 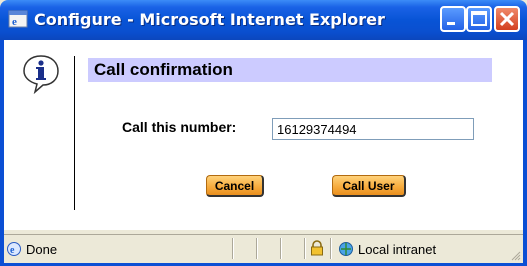 I want to click on status-text: Done, so click(x=42, y=249).